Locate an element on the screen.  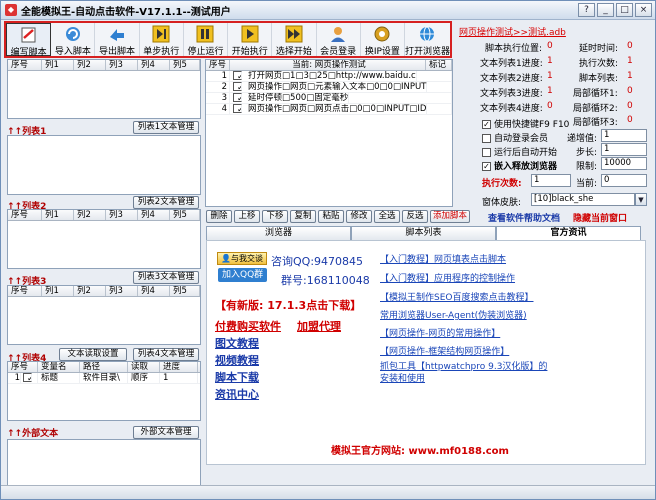
buy-software-link: 付费购买软件 is located at coordinates (248, 326).